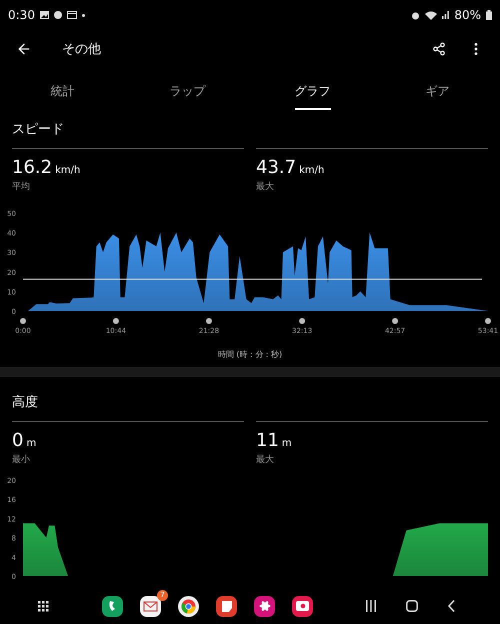 The image size is (500, 624). What do you see at coordinates (412, 606) in the screenshot?
I see `home-icon` at bounding box center [412, 606].